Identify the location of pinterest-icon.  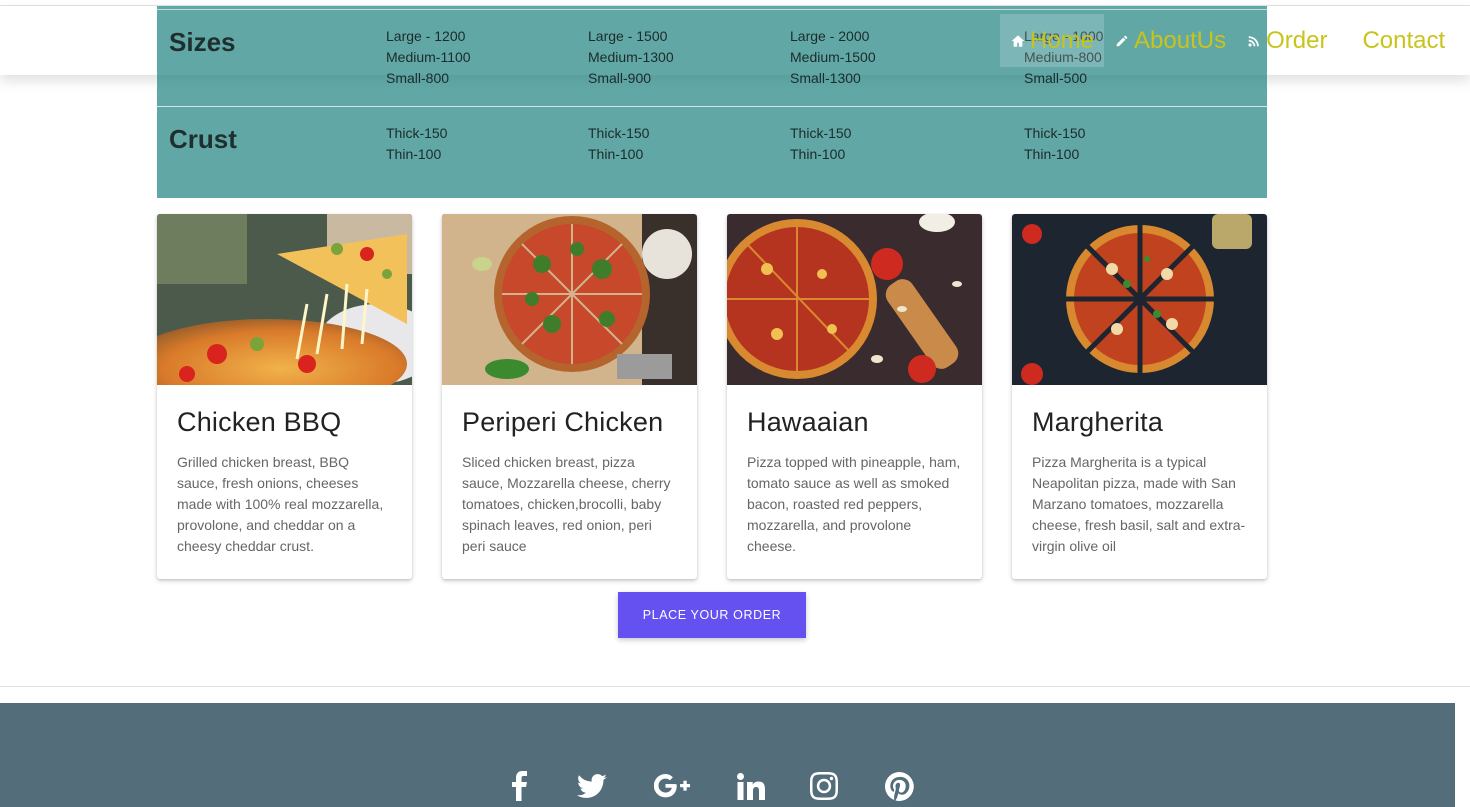
(899, 786).